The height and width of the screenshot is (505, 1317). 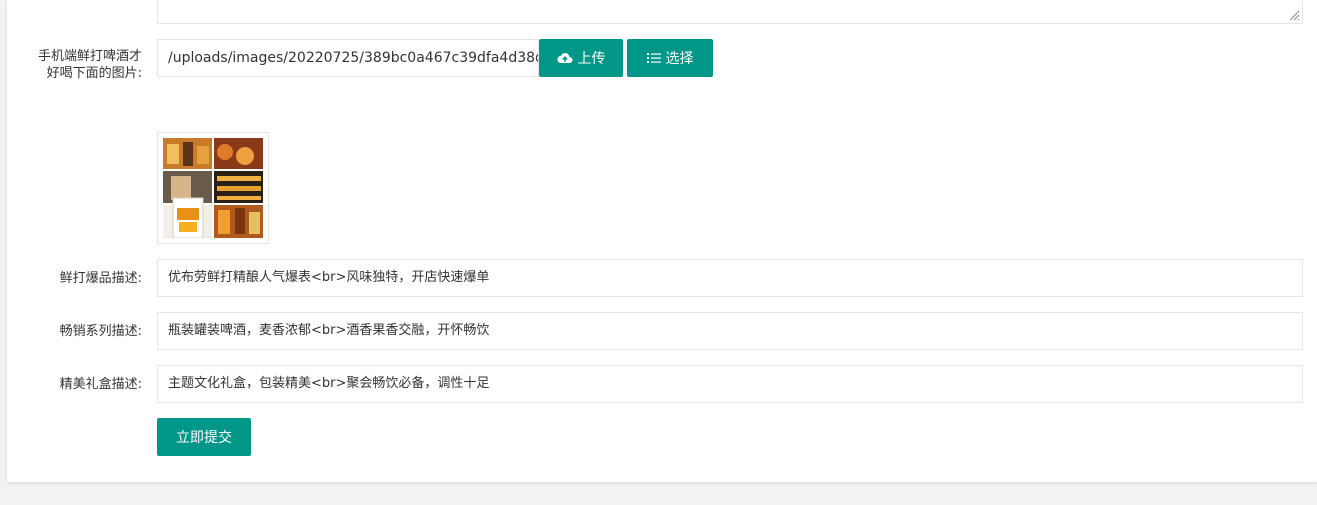 I want to click on submit-button: 立即提交, so click(x=204, y=437).